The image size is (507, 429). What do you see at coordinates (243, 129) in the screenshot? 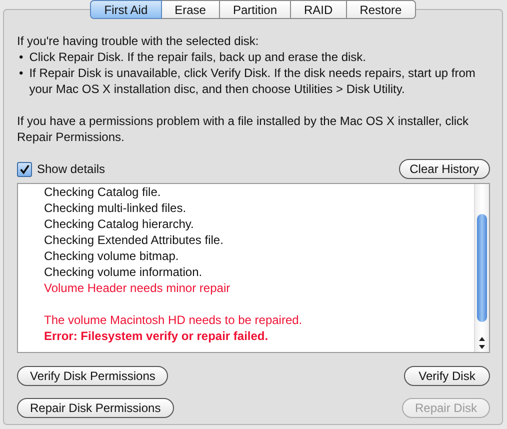
I see `permissions-note: If you have a permissions problem with a file installed by the Mac OS X installer, click Repair Permissions.` at bounding box center [243, 129].